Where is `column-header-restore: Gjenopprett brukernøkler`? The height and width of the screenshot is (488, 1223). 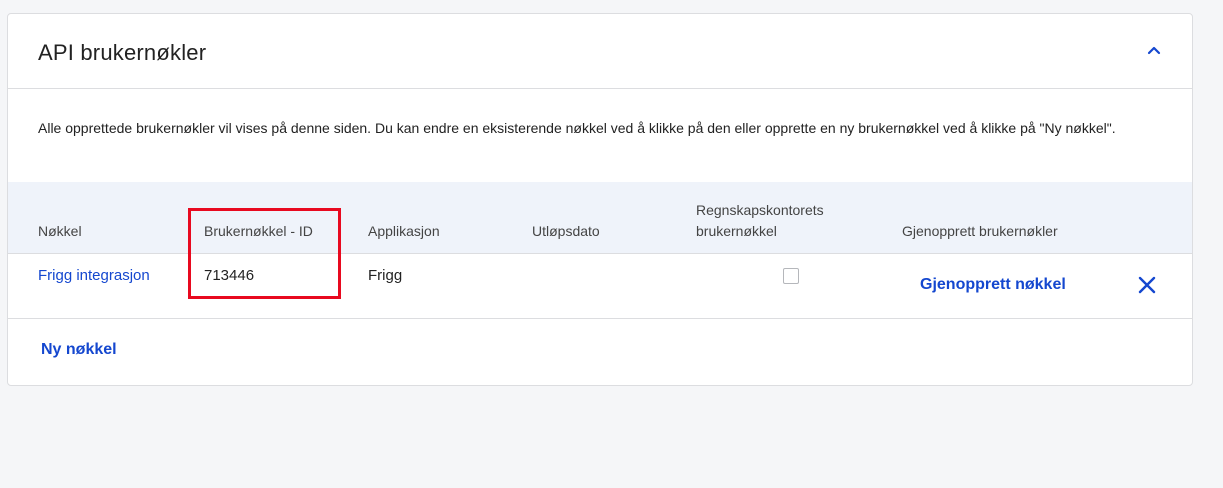 column-header-restore: Gjenopprett brukernøkler is located at coordinates (980, 231).